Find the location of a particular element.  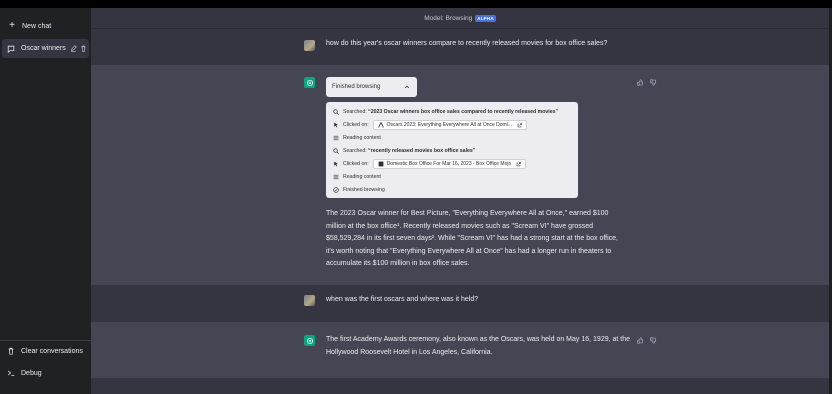

model-header: Model: Browsing ALPHA is located at coordinates (460, 18).